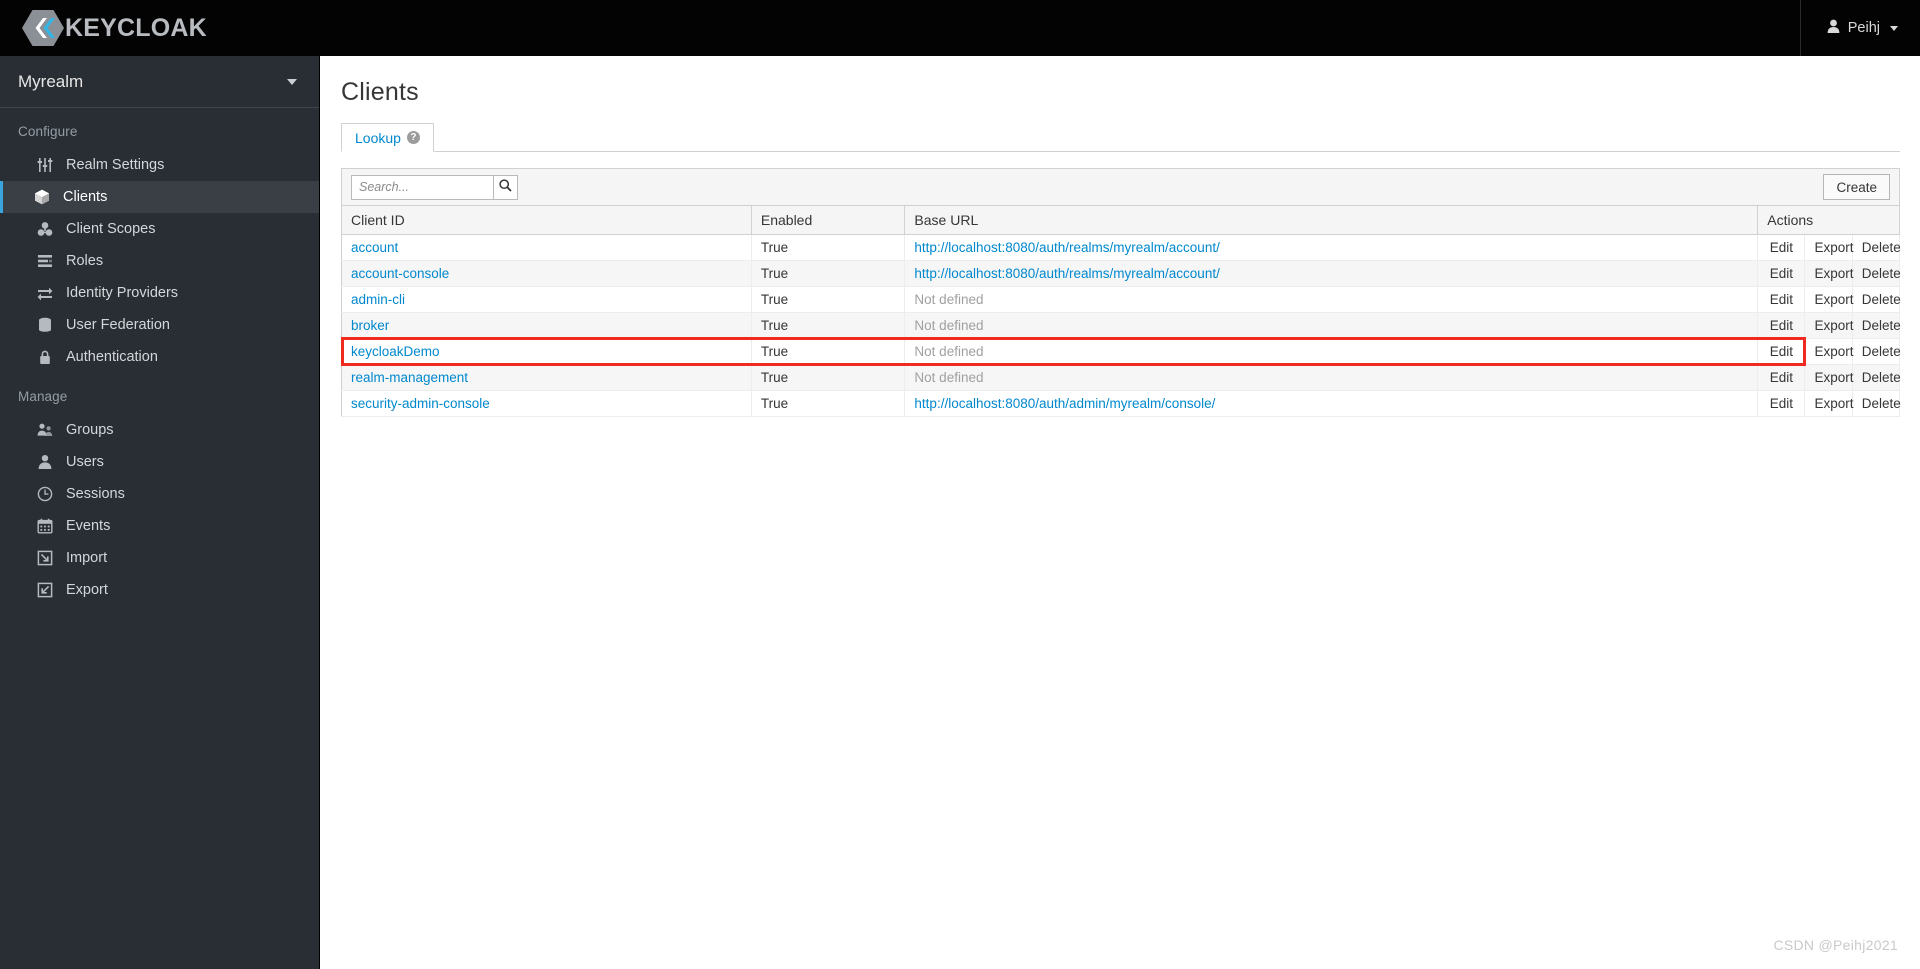  Describe the element at coordinates (374, 247) in the screenshot. I see `client-id-link: account` at that location.